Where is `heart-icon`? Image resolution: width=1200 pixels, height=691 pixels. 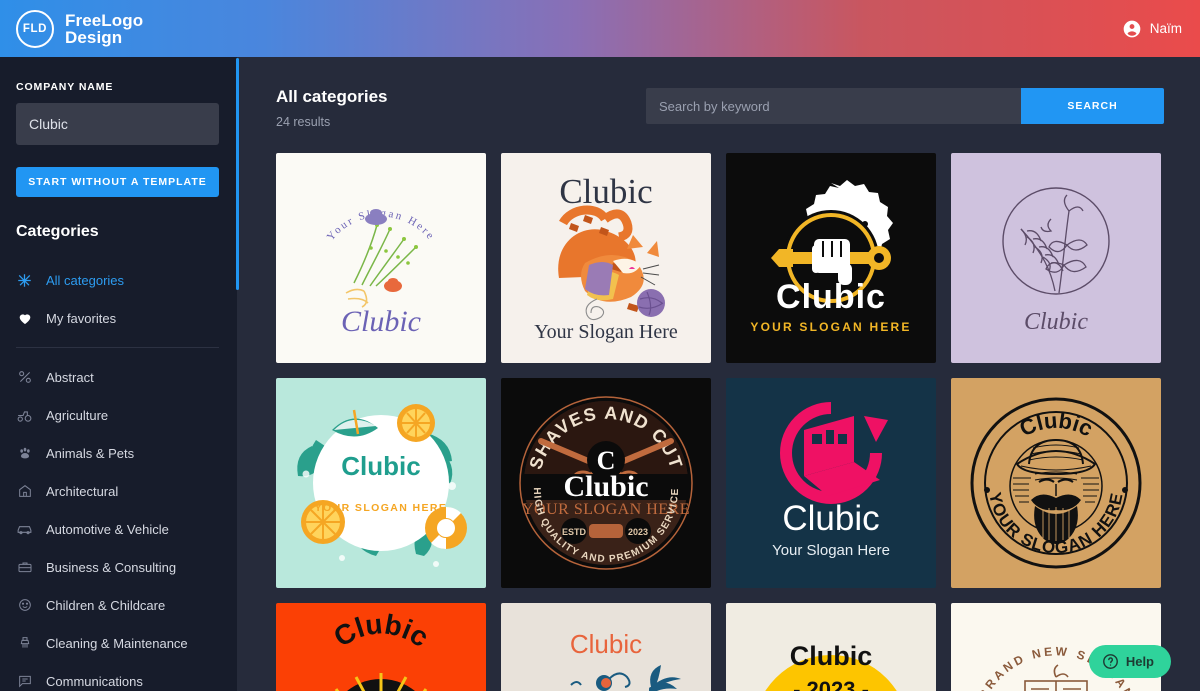 heart-icon is located at coordinates (24, 318).